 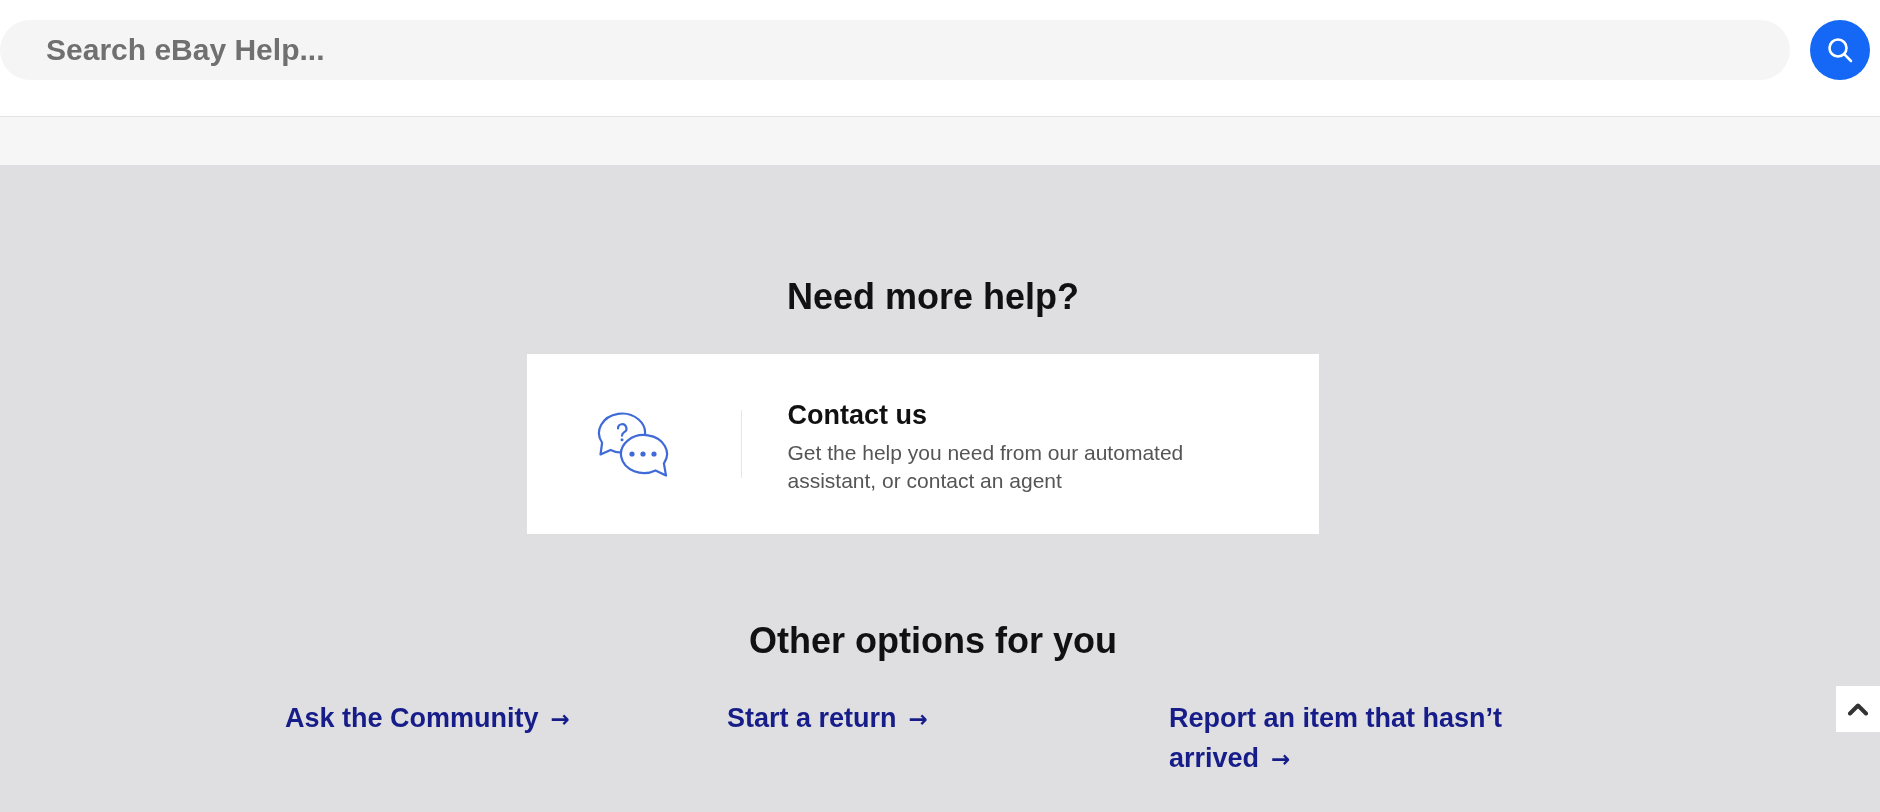 What do you see at coordinates (857, 415) in the screenshot?
I see `card-title: Contact us` at bounding box center [857, 415].